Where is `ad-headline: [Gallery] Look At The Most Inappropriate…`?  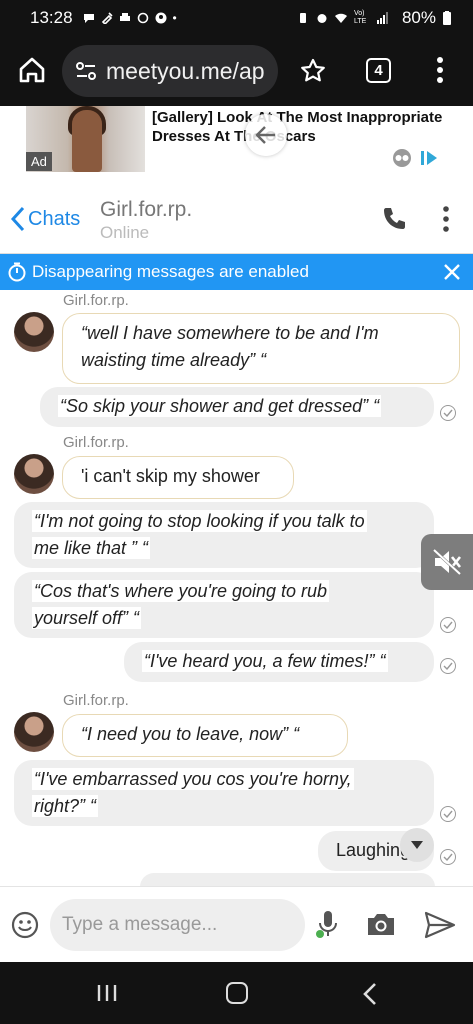 ad-headline: [Gallery] Look At The Most Inappropriate… is located at coordinates (302, 127).